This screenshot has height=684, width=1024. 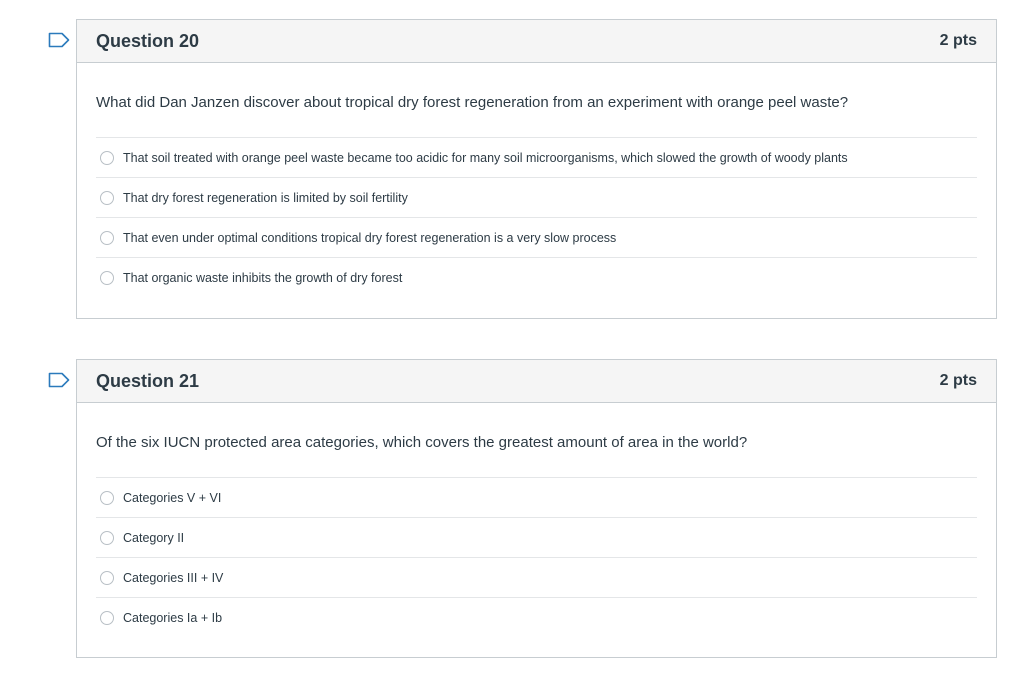 I want to click on answer-label: Categories Ia + Ib, so click(x=172, y=618).